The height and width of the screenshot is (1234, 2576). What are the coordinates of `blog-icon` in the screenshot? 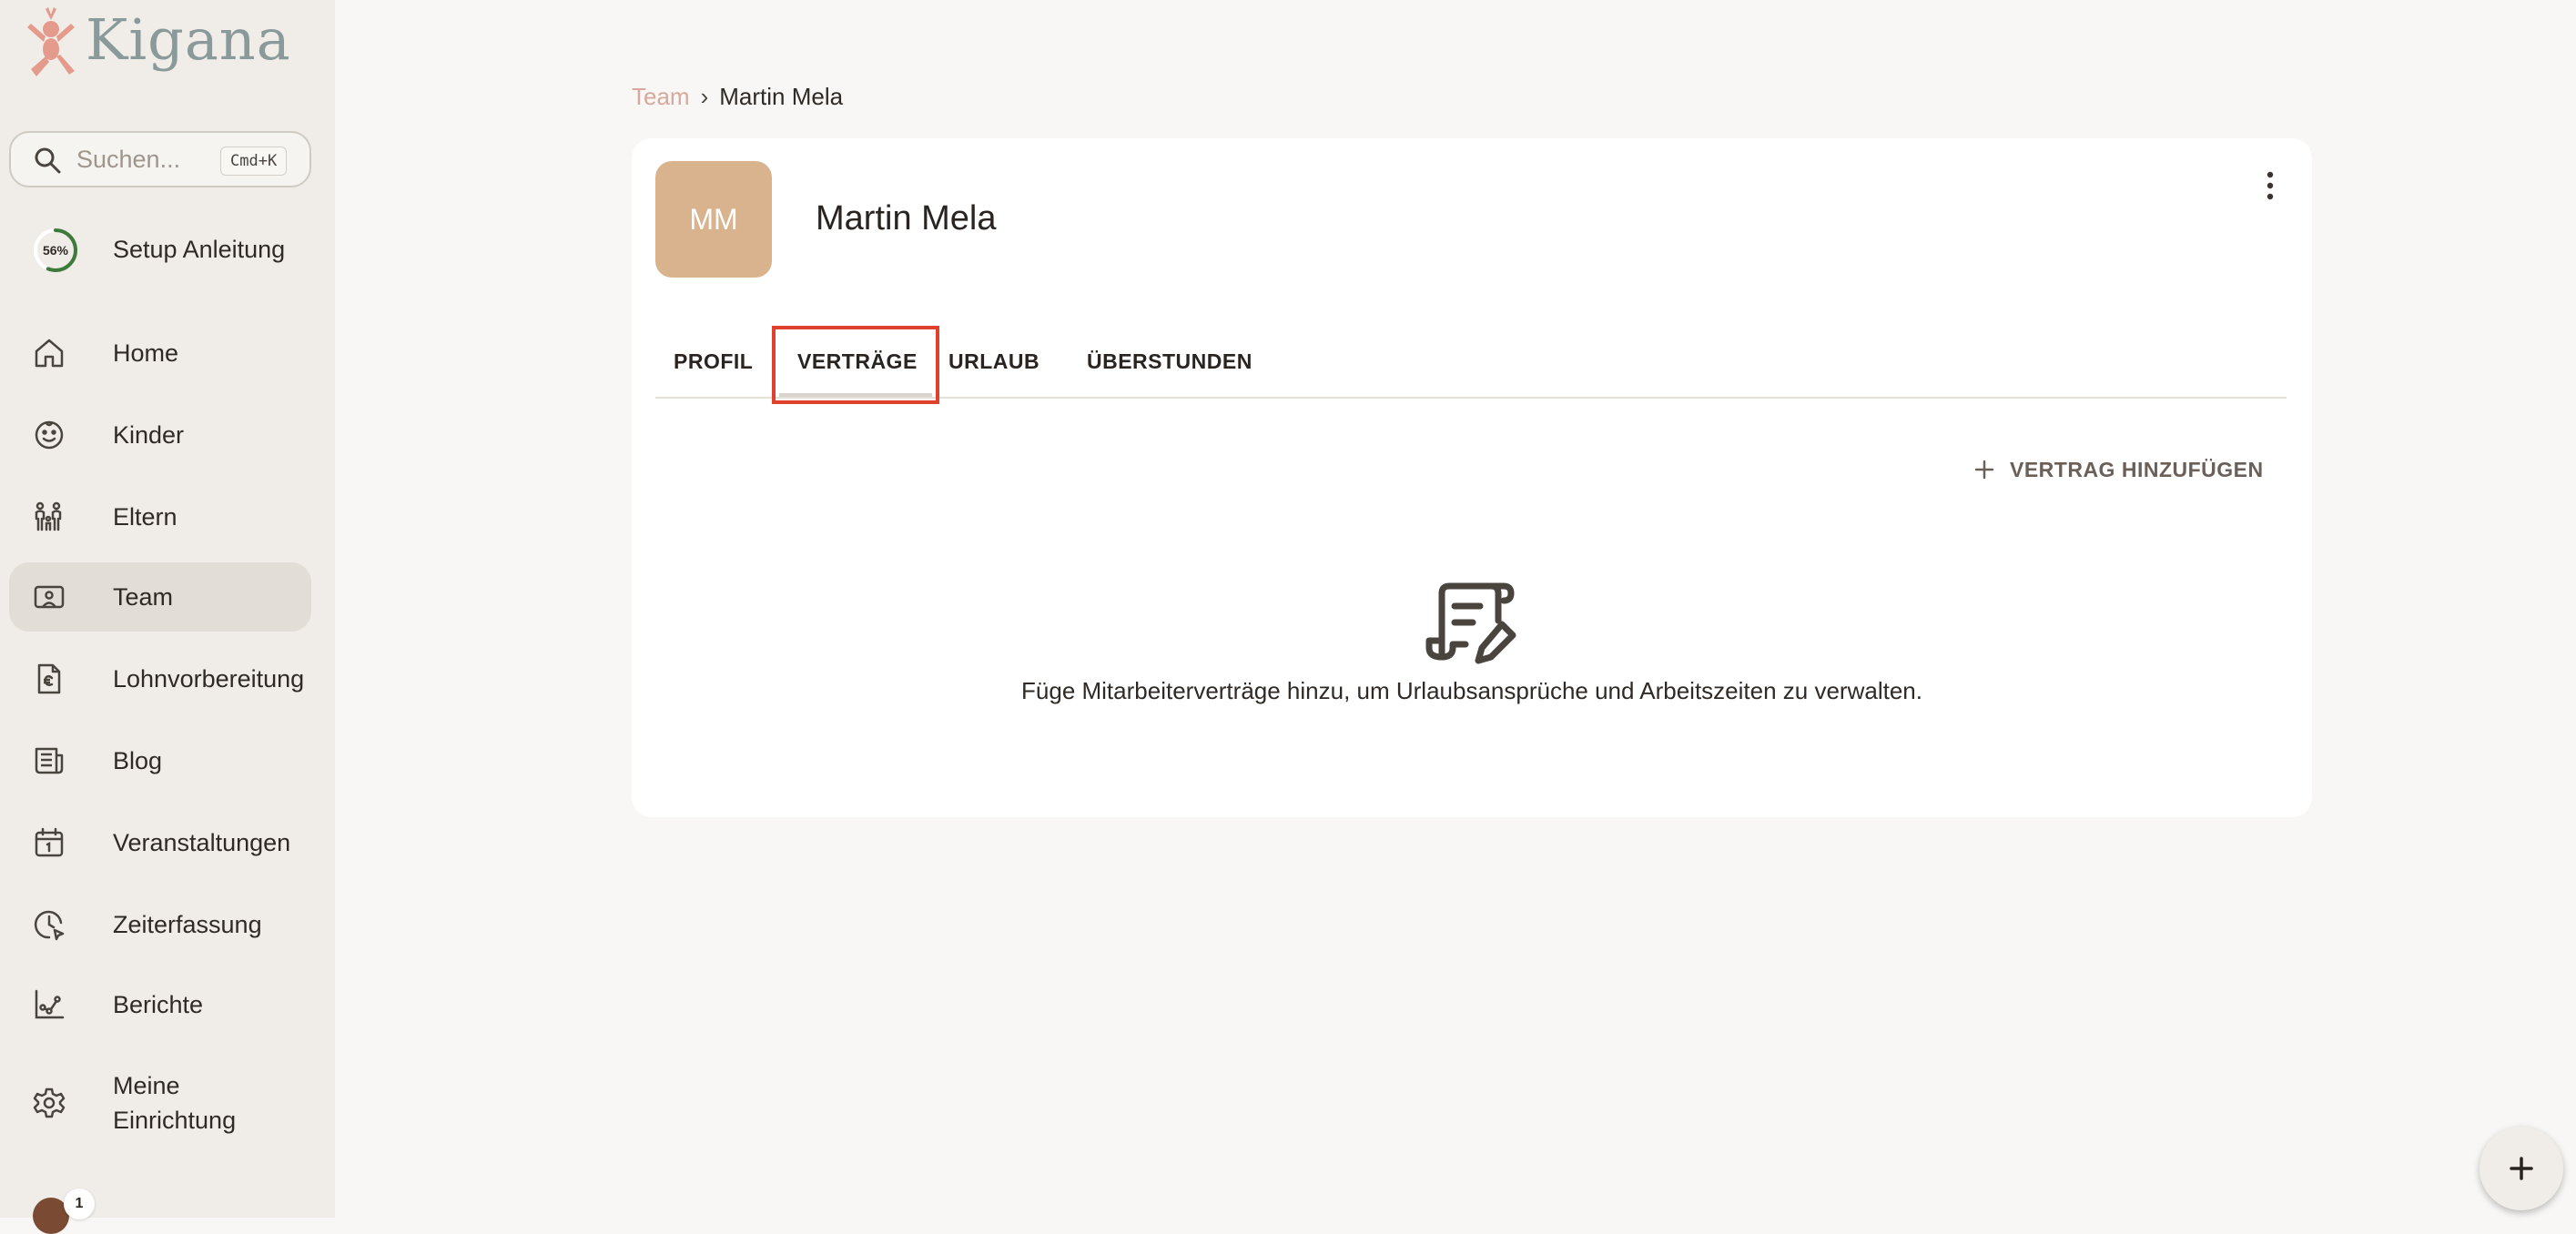 It's located at (49, 760).